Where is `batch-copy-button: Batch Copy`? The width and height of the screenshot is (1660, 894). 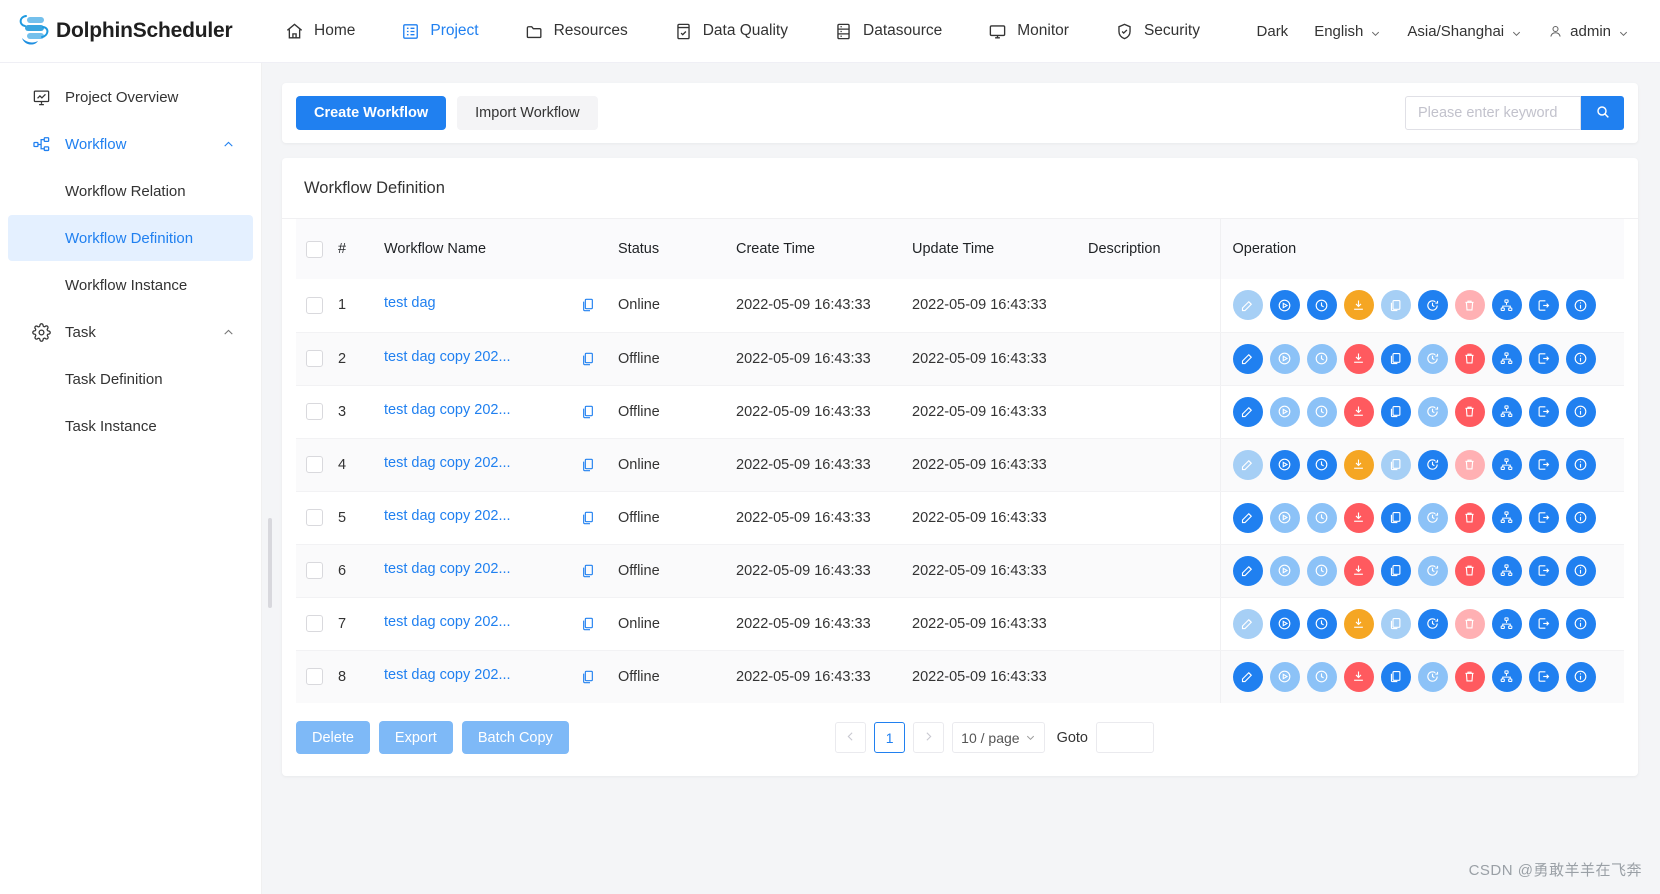 batch-copy-button: Batch Copy is located at coordinates (515, 737).